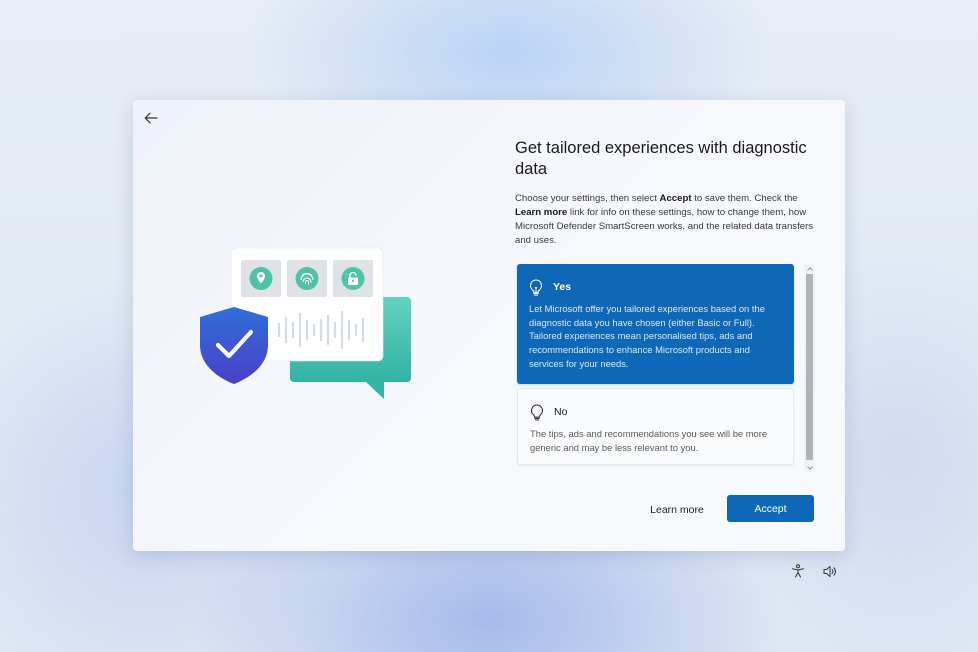 This screenshot has height=652, width=978. Describe the element at coordinates (677, 509) in the screenshot. I see `learn-more-button: Learn more` at that location.